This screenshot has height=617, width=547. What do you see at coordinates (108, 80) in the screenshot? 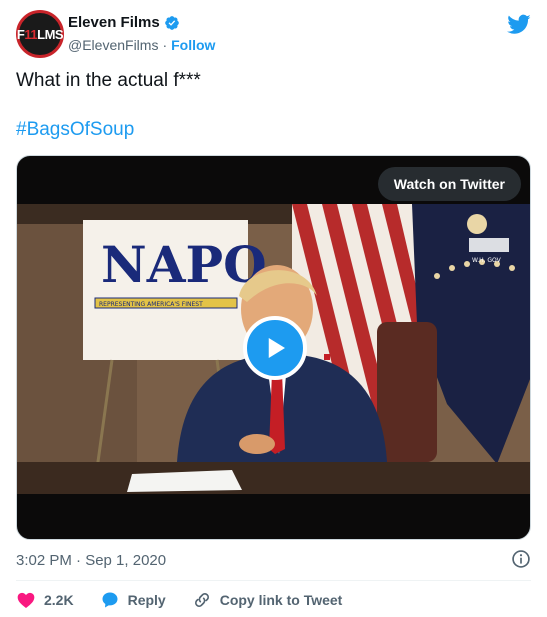
I see `tweet-text: What in the actual f***` at bounding box center [108, 80].